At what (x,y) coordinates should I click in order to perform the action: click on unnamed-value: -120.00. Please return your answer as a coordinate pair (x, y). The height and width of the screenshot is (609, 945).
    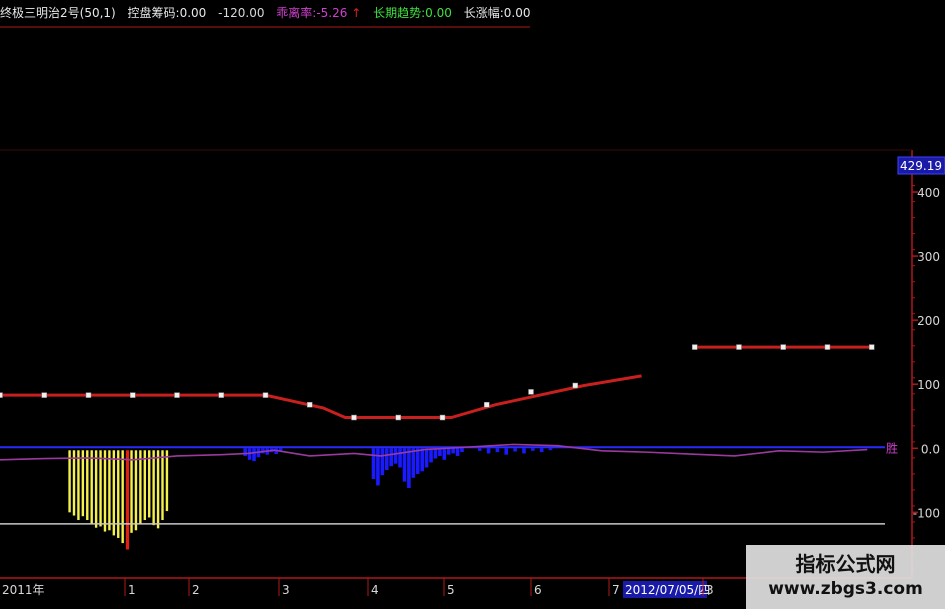
    Looking at the image, I should click on (241, 13).